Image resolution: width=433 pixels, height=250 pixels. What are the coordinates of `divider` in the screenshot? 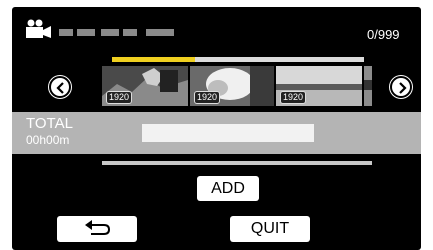 It's located at (237, 163).